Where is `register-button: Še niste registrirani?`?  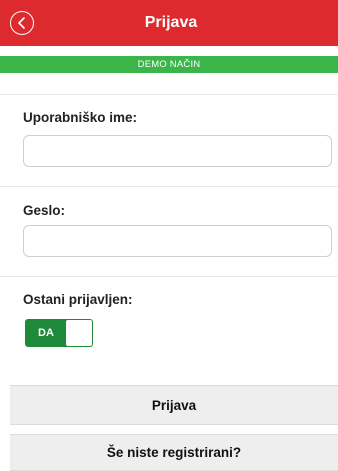 register-button: Še niste registrirani? is located at coordinates (174, 452).